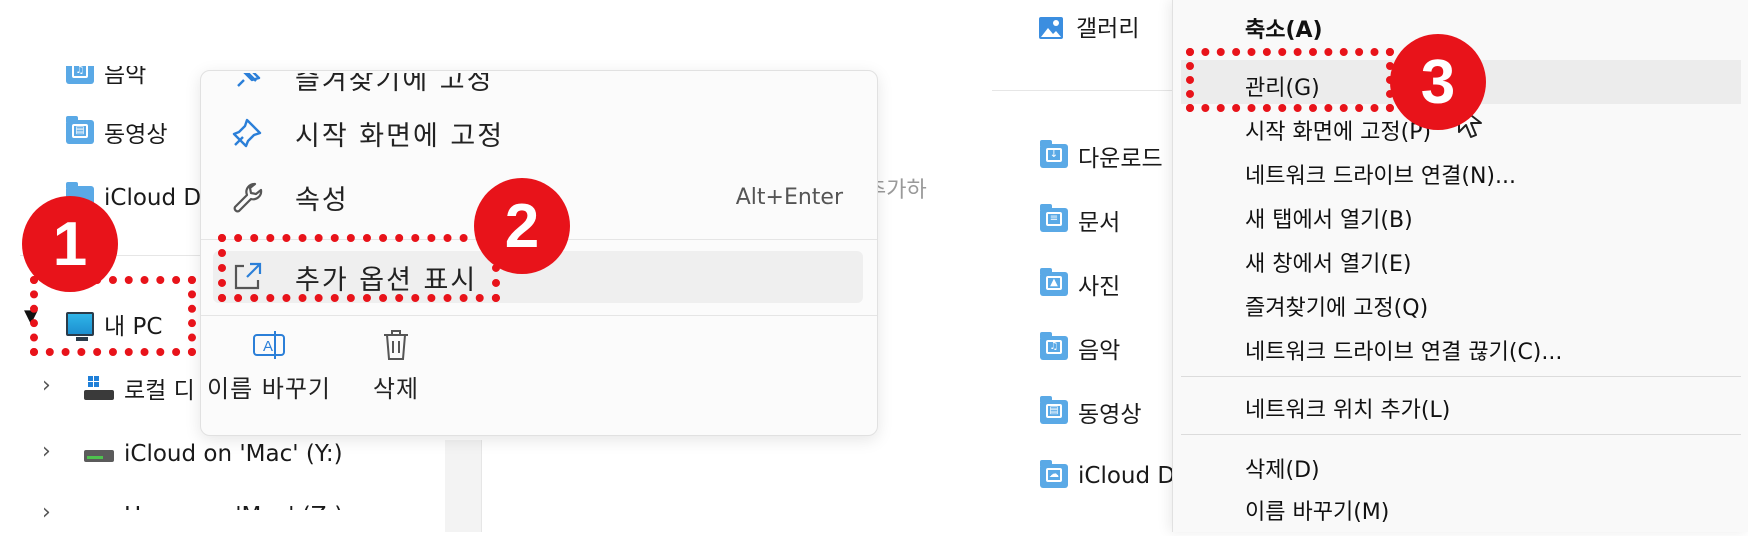 The width and height of the screenshot is (1748, 536). I want to click on nav-item-label: 사진, so click(1099, 287).